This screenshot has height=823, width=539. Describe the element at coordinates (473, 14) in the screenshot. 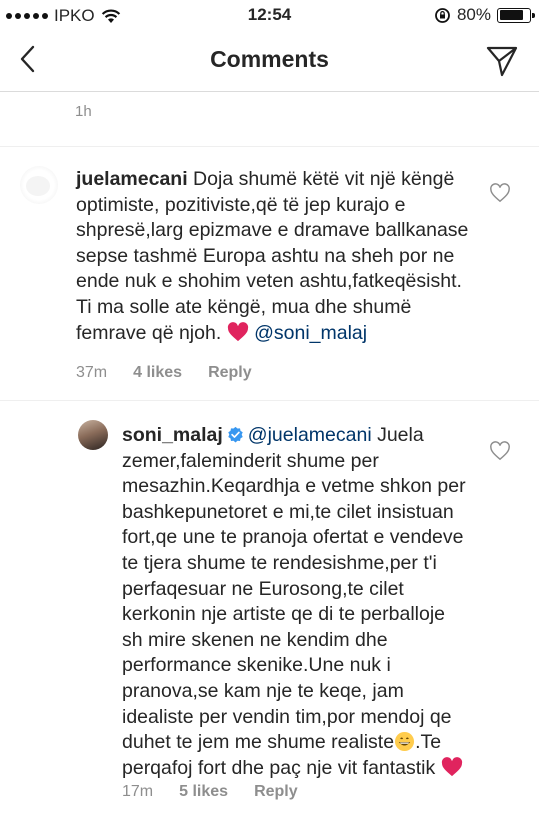

I see `battery-percent: 80%` at that location.